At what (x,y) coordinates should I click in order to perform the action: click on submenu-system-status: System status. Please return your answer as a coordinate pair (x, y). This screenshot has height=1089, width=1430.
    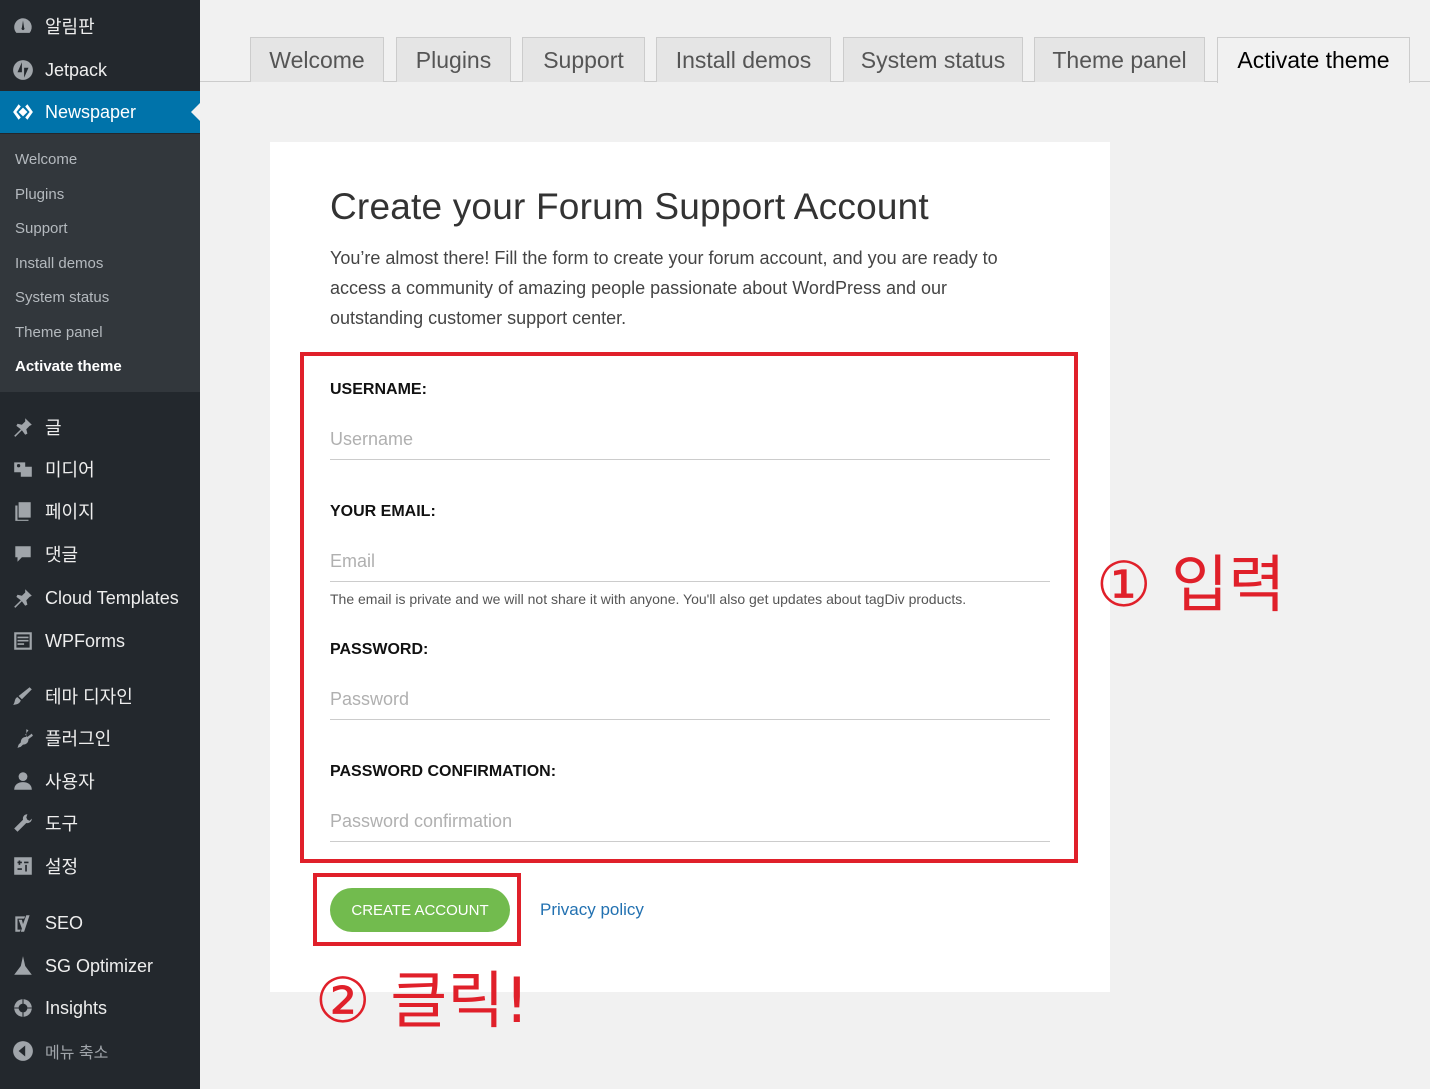
    Looking at the image, I should click on (62, 297).